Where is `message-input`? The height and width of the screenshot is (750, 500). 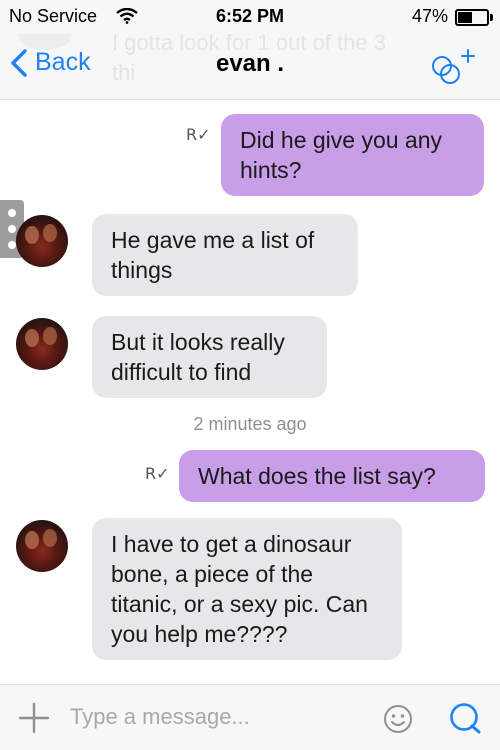
message-input is located at coordinates (217, 717).